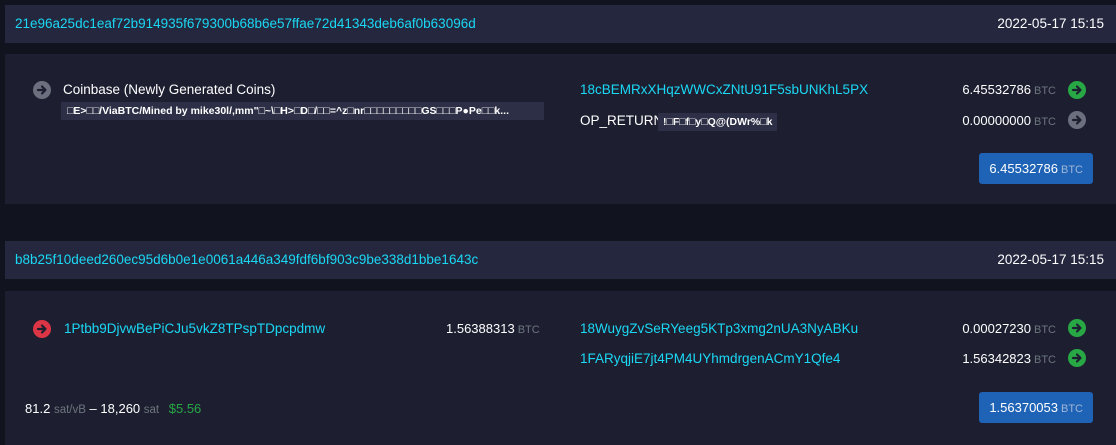  Describe the element at coordinates (169, 89) in the screenshot. I see `coinbase-label: Coinbase (Newly Generated Coins)` at that location.